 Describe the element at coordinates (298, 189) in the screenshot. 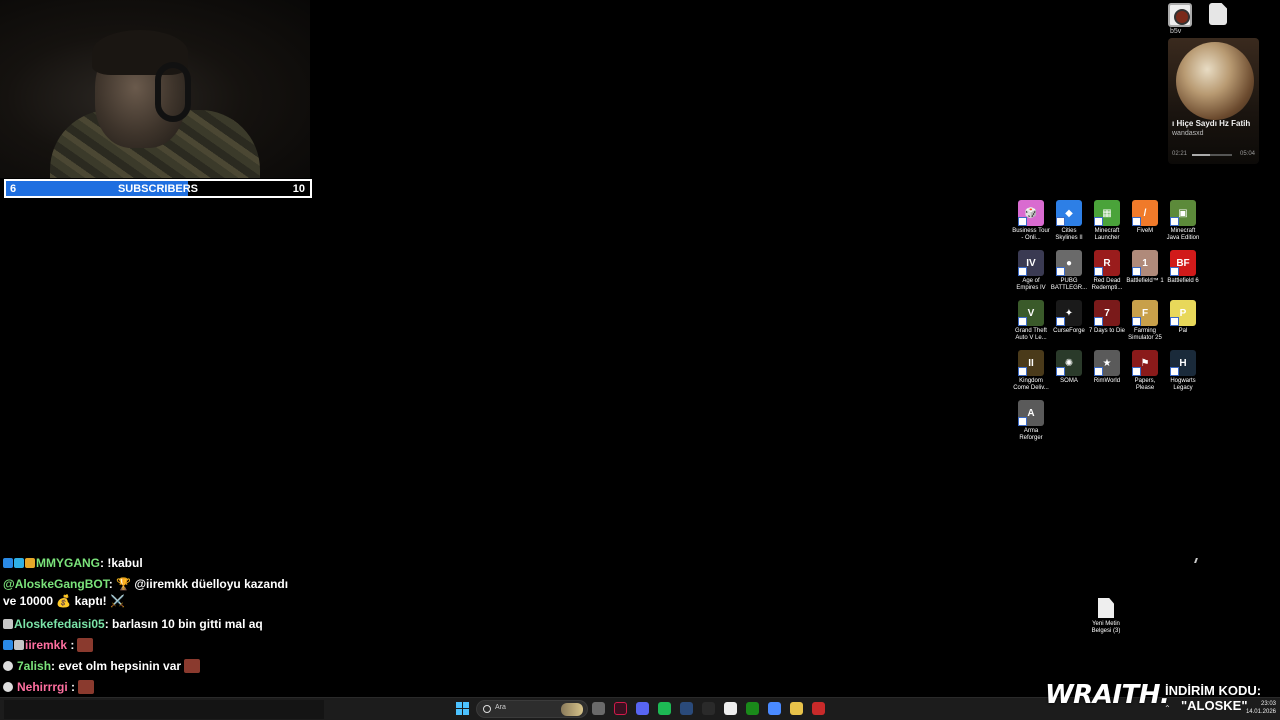

I see `subscriber-goal: 10` at that location.